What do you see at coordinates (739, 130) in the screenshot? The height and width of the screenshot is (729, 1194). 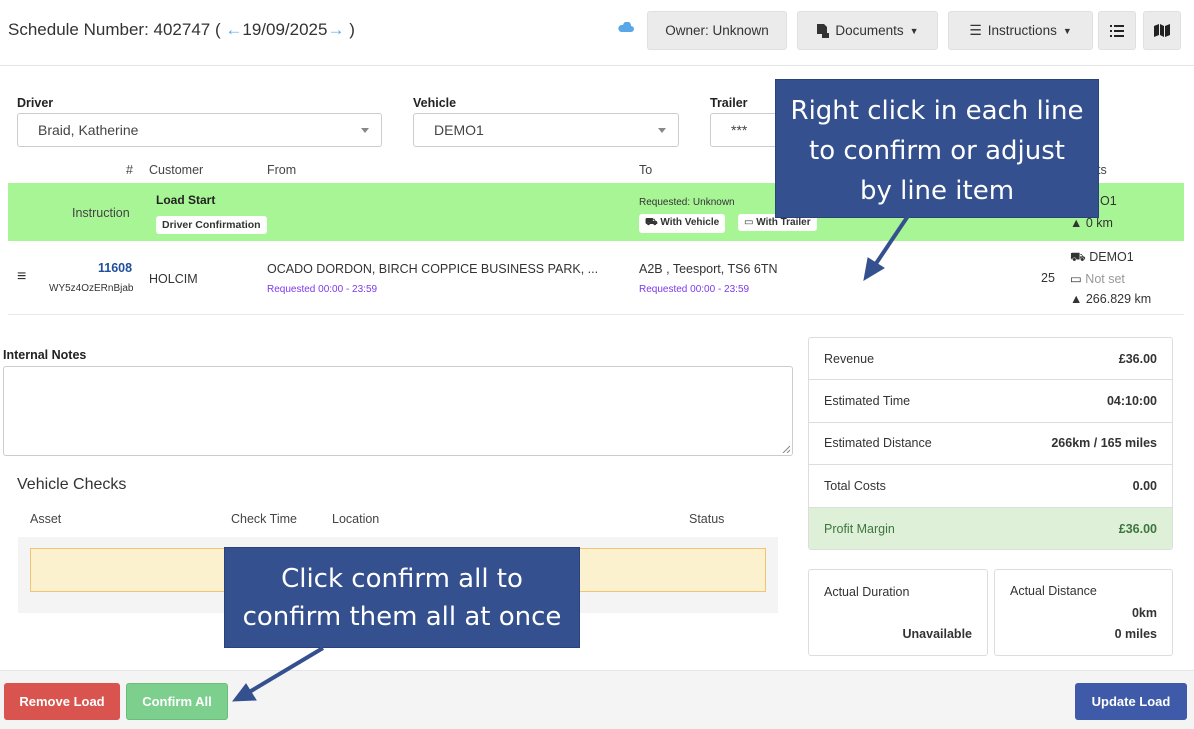 I see `trailer-value: ***` at bounding box center [739, 130].